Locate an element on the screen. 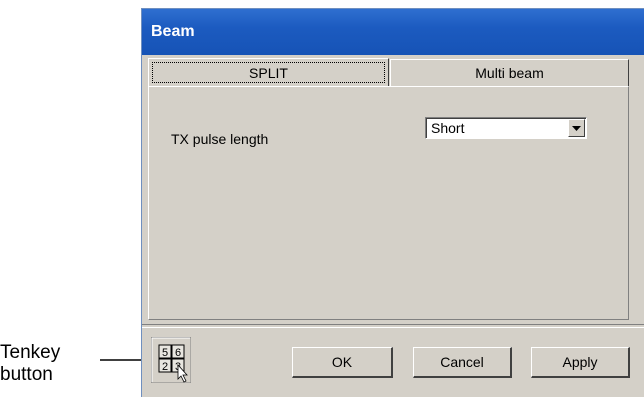 The height and width of the screenshot is (397, 644). tab-multi-beam: Multi beam is located at coordinates (509, 72).